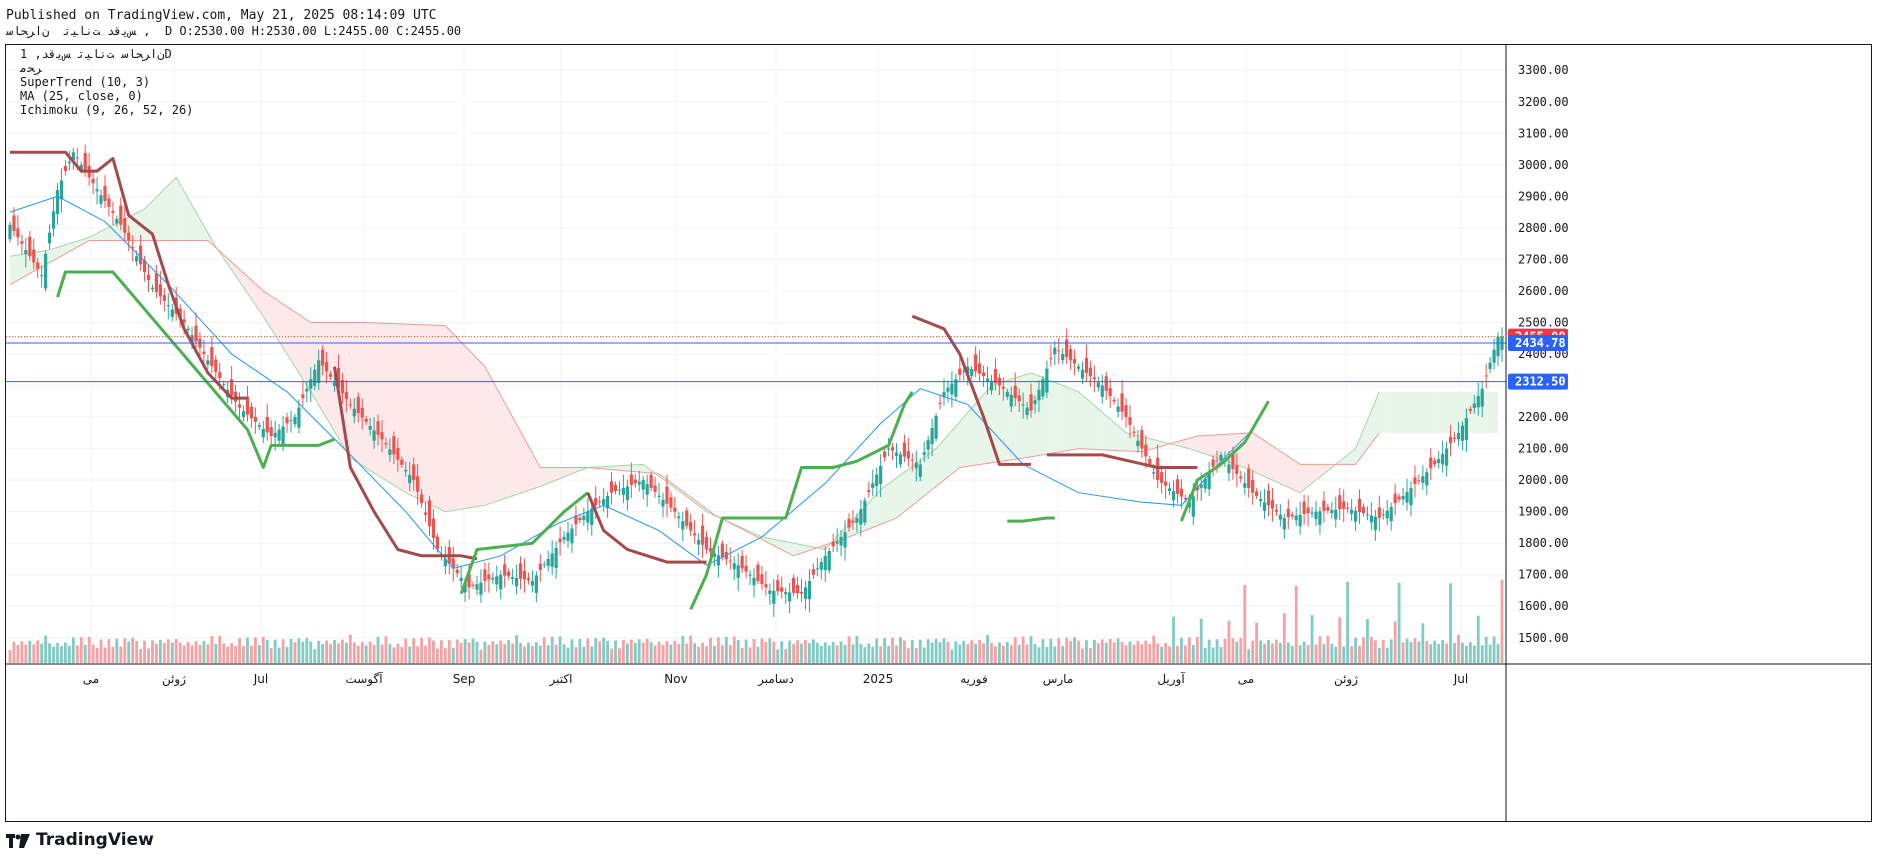 The height and width of the screenshot is (858, 1878). What do you see at coordinates (96, 54) in the screenshot?
I see `legend-symbol: ﻥاﺮﺤﺎﺳ ﺖﻧﺎﯿﺗ ﺲﯾﻗﺪ, 1D` at bounding box center [96, 54].